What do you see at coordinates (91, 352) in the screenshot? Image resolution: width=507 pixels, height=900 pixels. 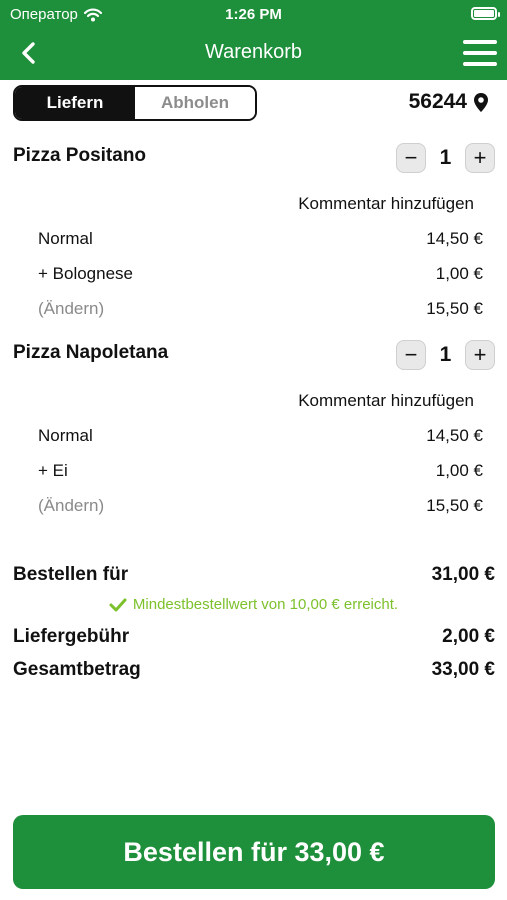 I see `cart-item-name: Pizza Napoletana` at bounding box center [91, 352].